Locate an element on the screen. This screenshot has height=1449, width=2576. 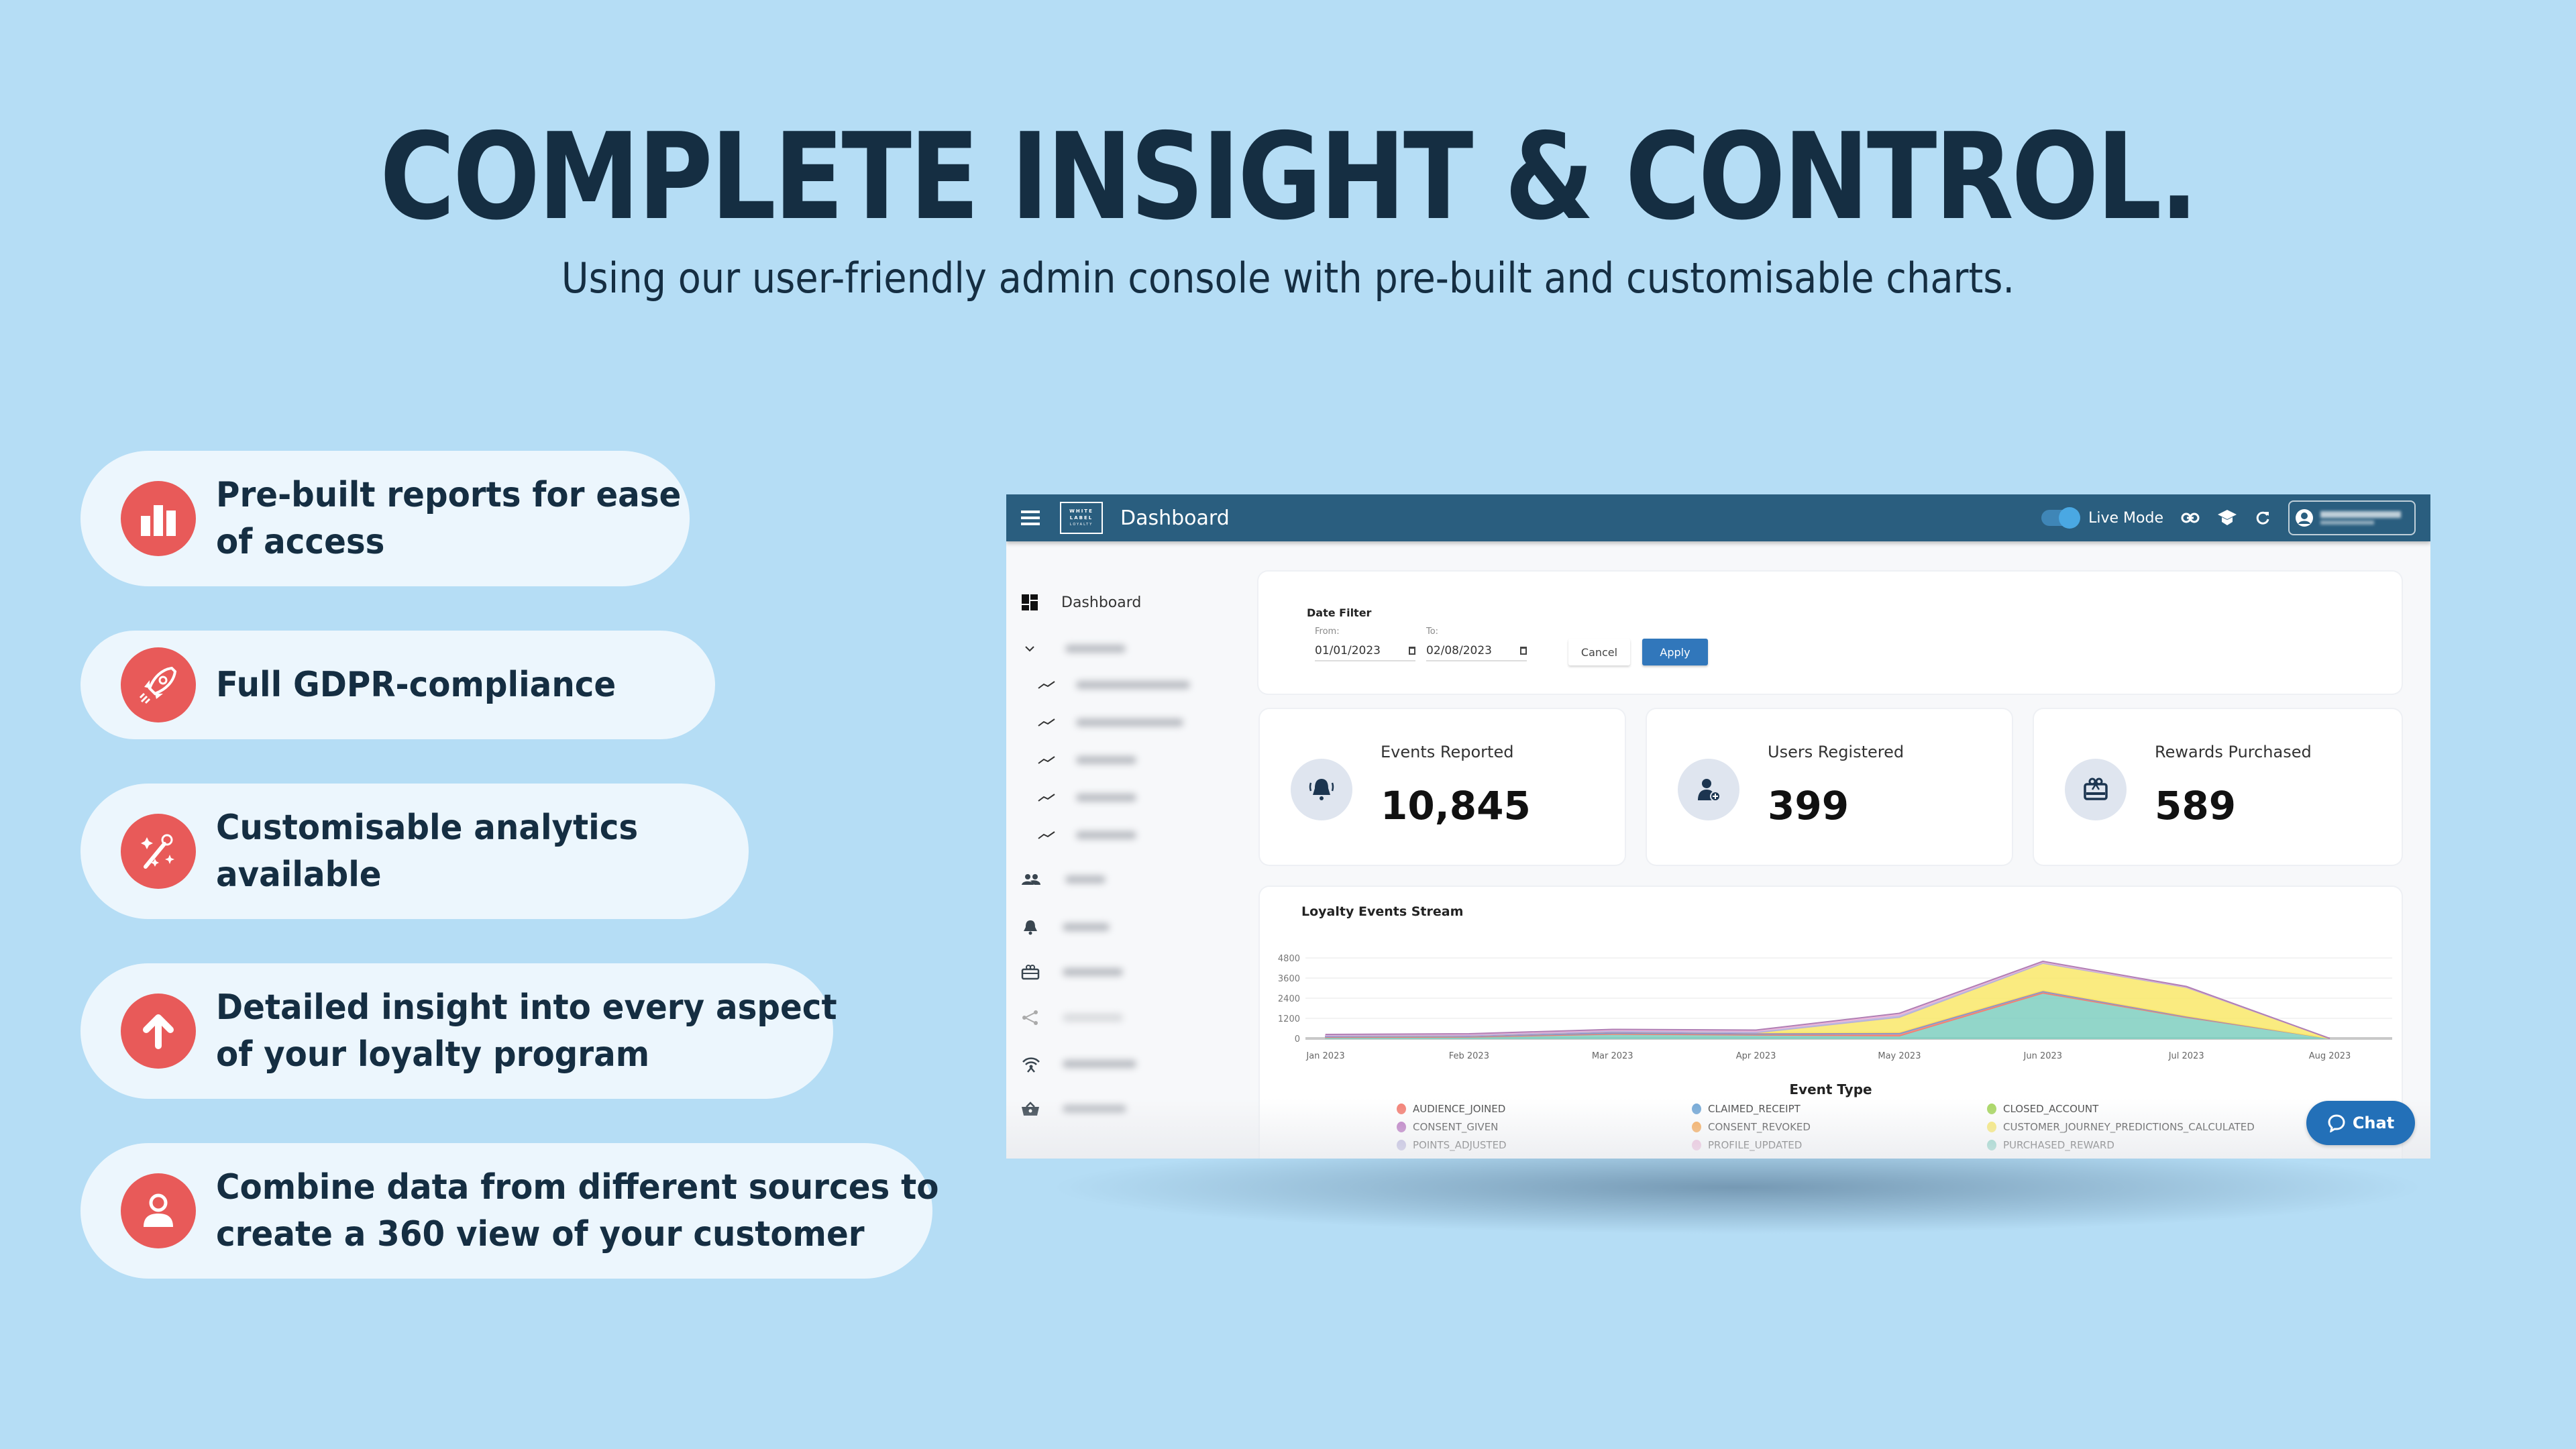
menu-icon is located at coordinates (1030, 518).